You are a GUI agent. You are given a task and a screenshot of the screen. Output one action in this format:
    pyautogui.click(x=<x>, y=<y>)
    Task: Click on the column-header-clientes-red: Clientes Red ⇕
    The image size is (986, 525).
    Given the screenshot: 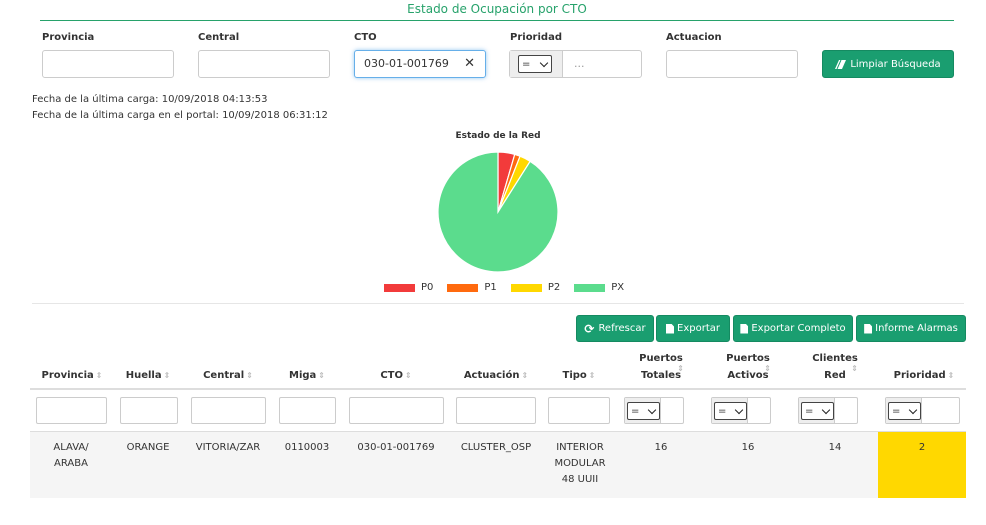 What is the action you would take?
    pyautogui.click(x=835, y=367)
    